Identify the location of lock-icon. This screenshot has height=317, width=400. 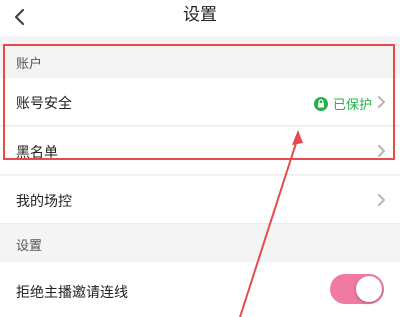
(320, 103).